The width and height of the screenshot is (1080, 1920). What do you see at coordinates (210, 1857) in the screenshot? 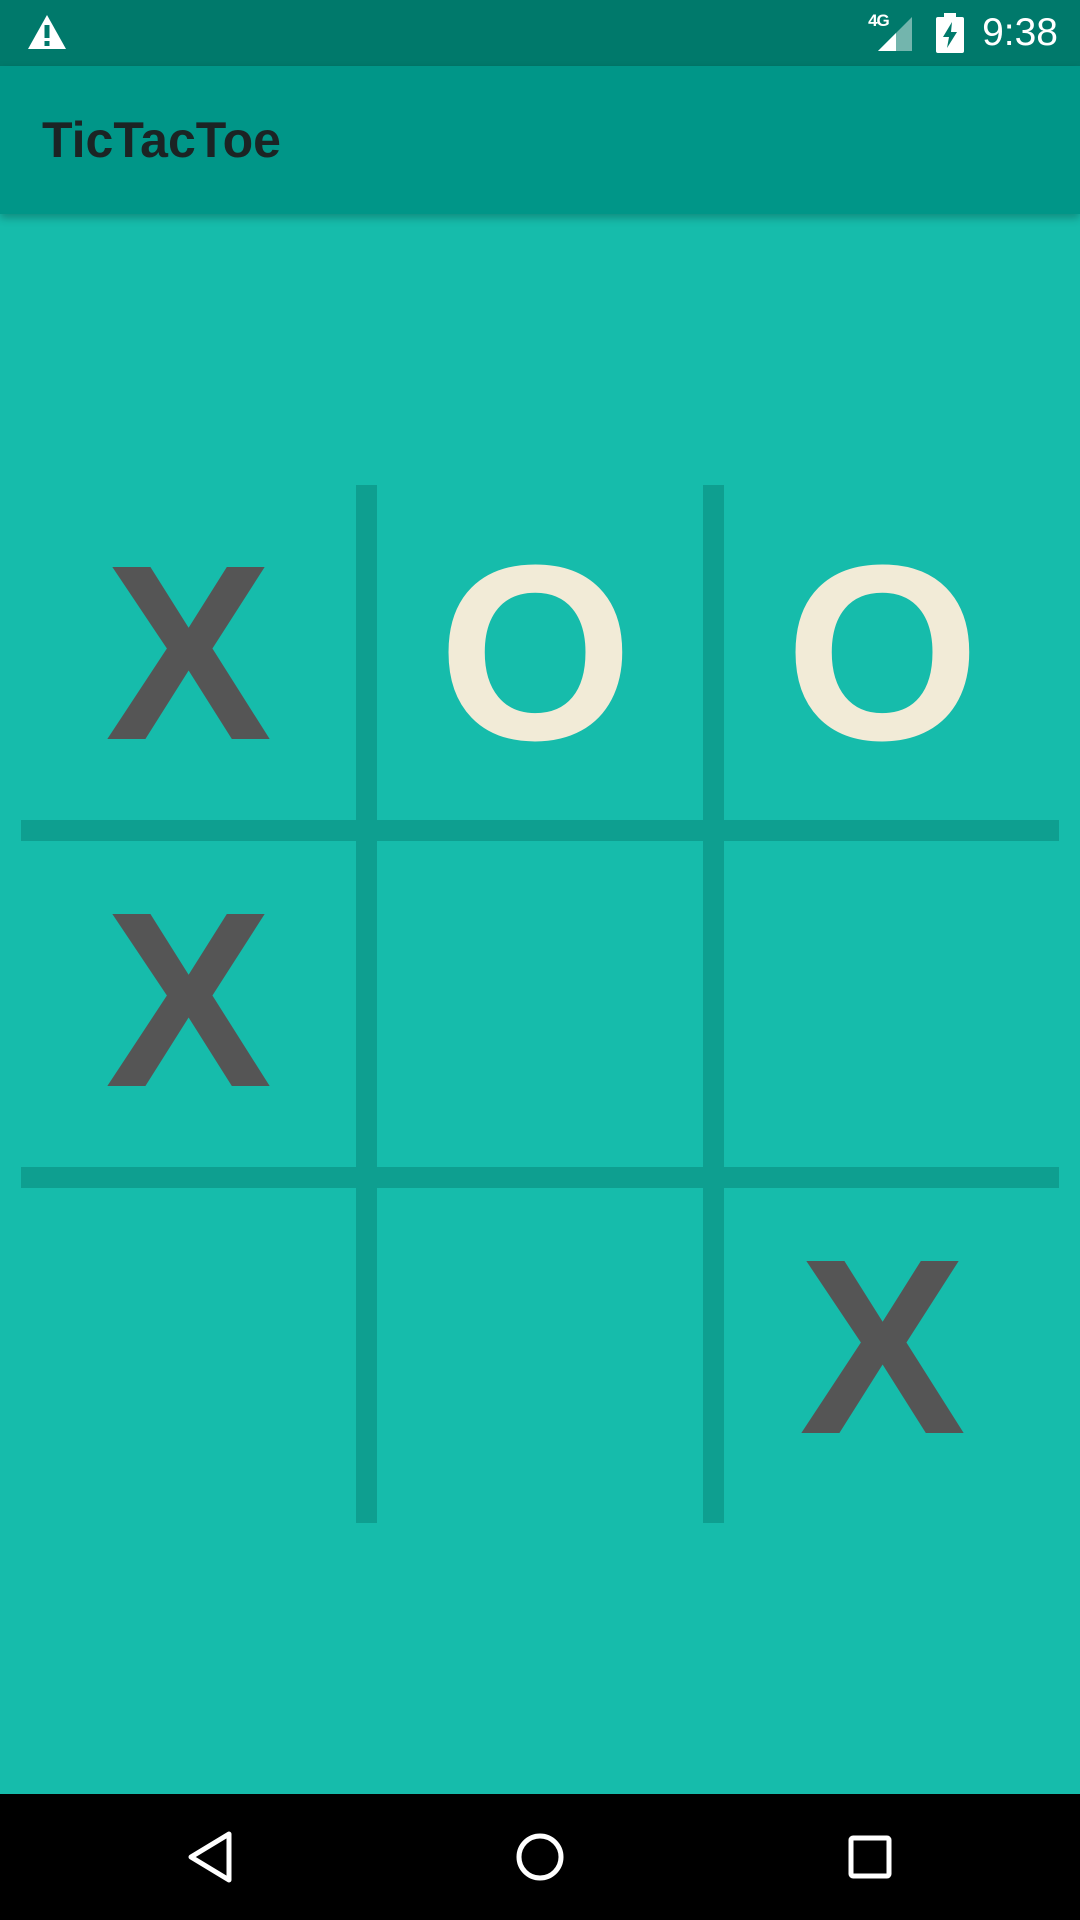
I see `back-icon` at bounding box center [210, 1857].